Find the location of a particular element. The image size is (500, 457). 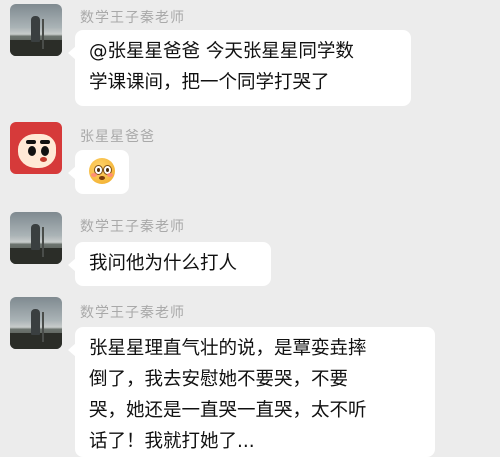

message-line: @张星星爸爸 今天张星星同学数 is located at coordinates (221, 51).